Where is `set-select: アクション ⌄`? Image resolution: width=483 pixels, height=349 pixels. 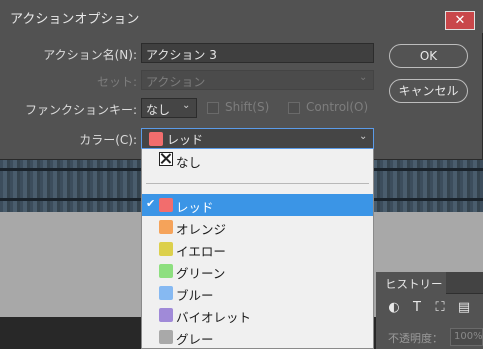 set-select: アクション ⌄ is located at coordinates (257, 80).